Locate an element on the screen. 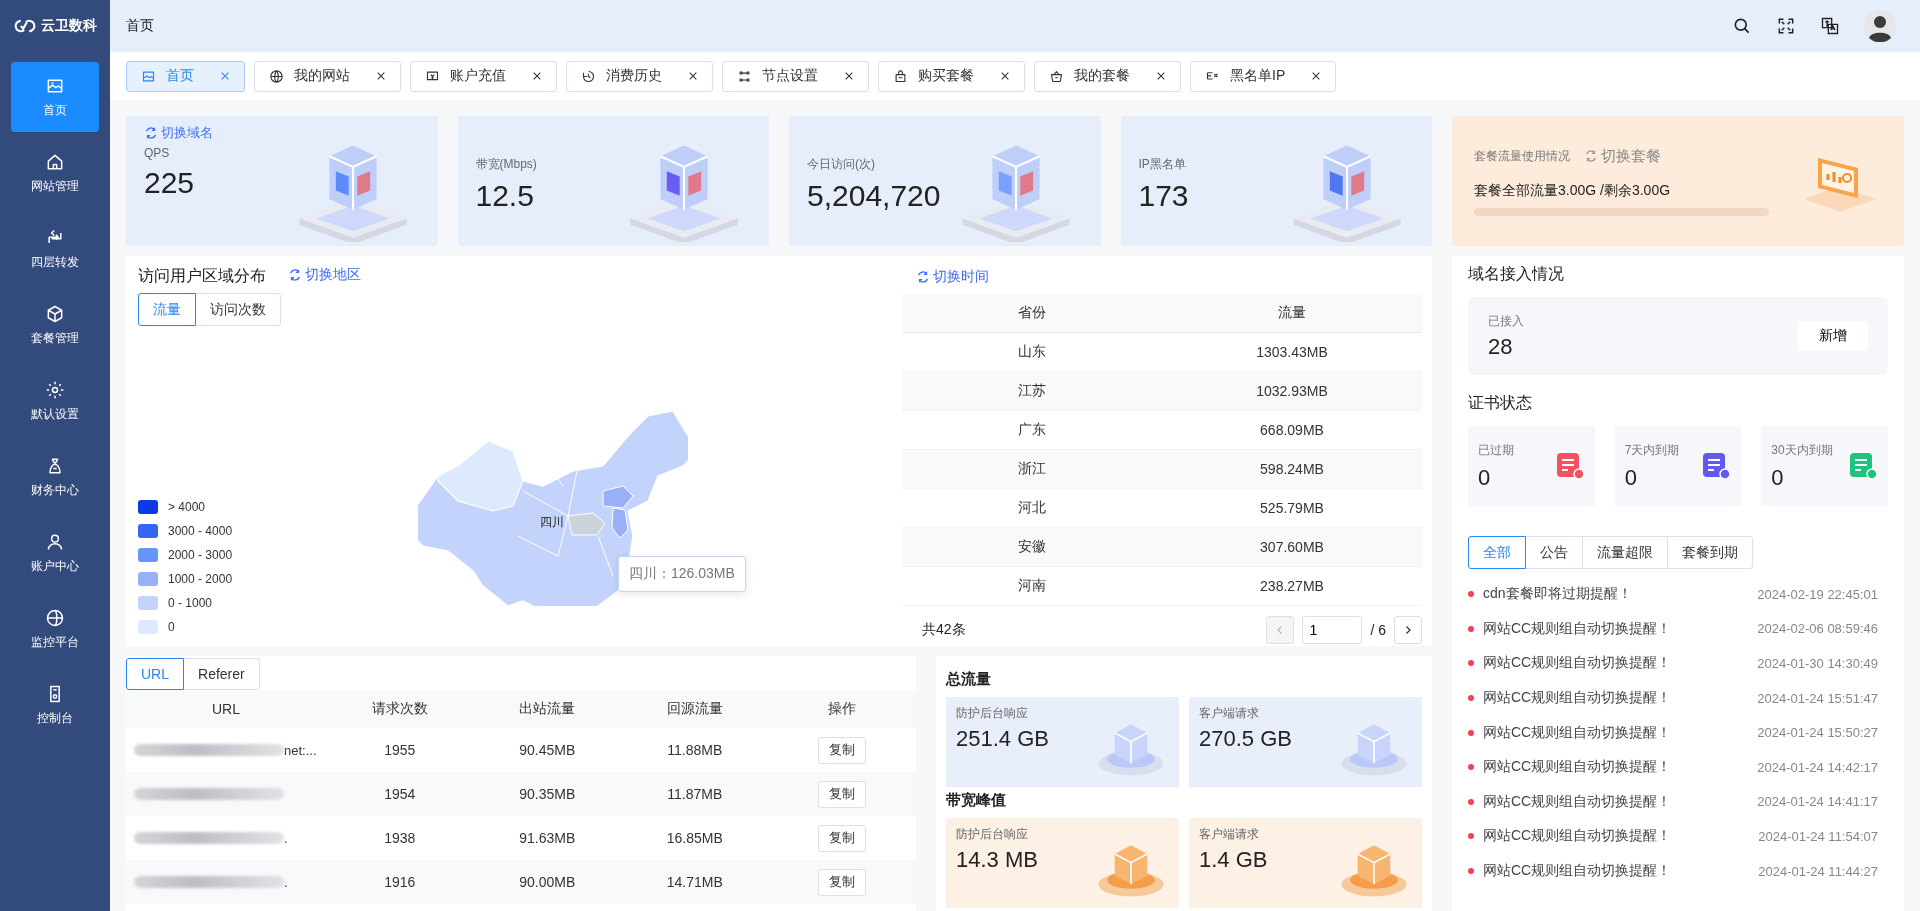  sidebar-item: 网站管理 is located at coordinates (55, 173).